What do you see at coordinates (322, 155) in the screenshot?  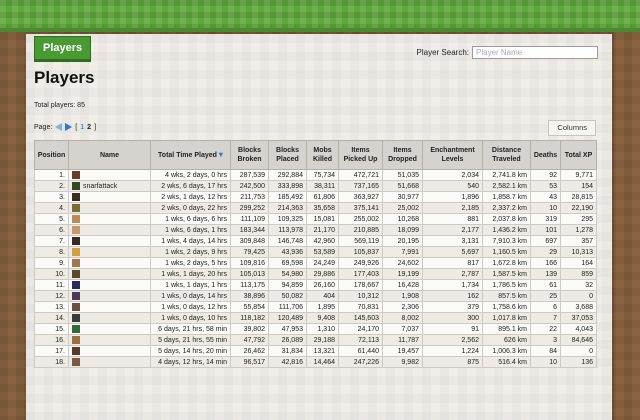 I see `header-mobs-killed: Mobs Killed` at bounding box center [322, 155].